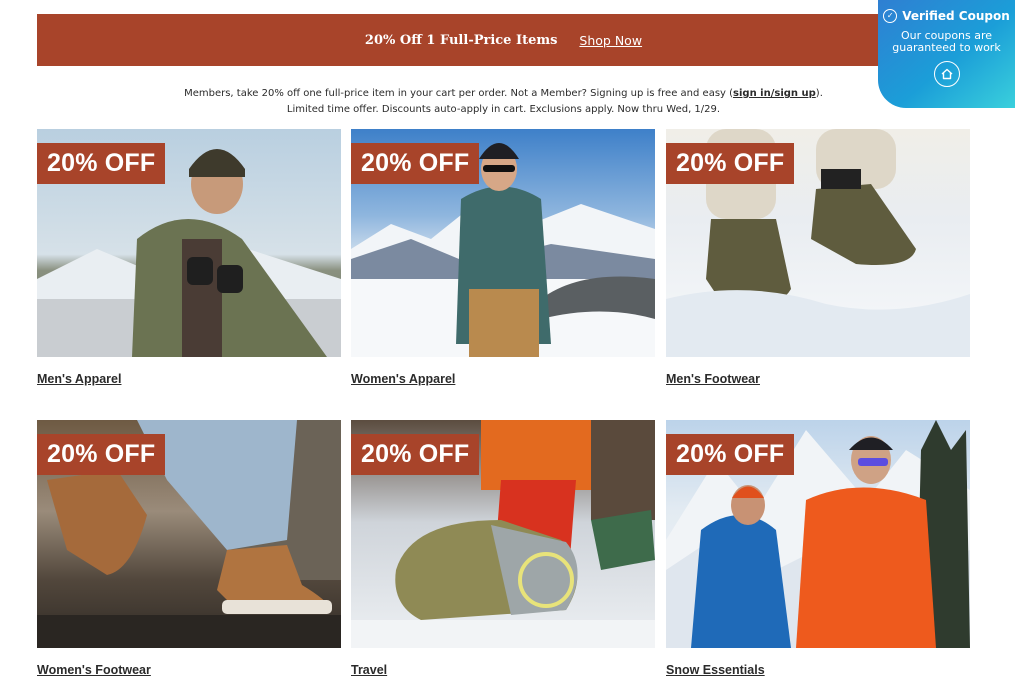 The image size is (1015, 700). I want to click on category-link-travel: Travel, so click(369, 670).